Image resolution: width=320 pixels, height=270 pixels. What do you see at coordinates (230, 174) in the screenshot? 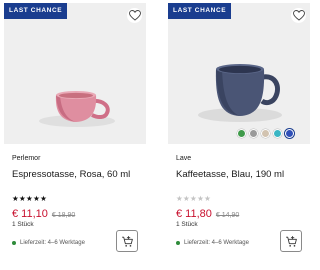
I see `product-name: Kaffeetasse, Blau, 190 ml` at bounding box center [230, 174].